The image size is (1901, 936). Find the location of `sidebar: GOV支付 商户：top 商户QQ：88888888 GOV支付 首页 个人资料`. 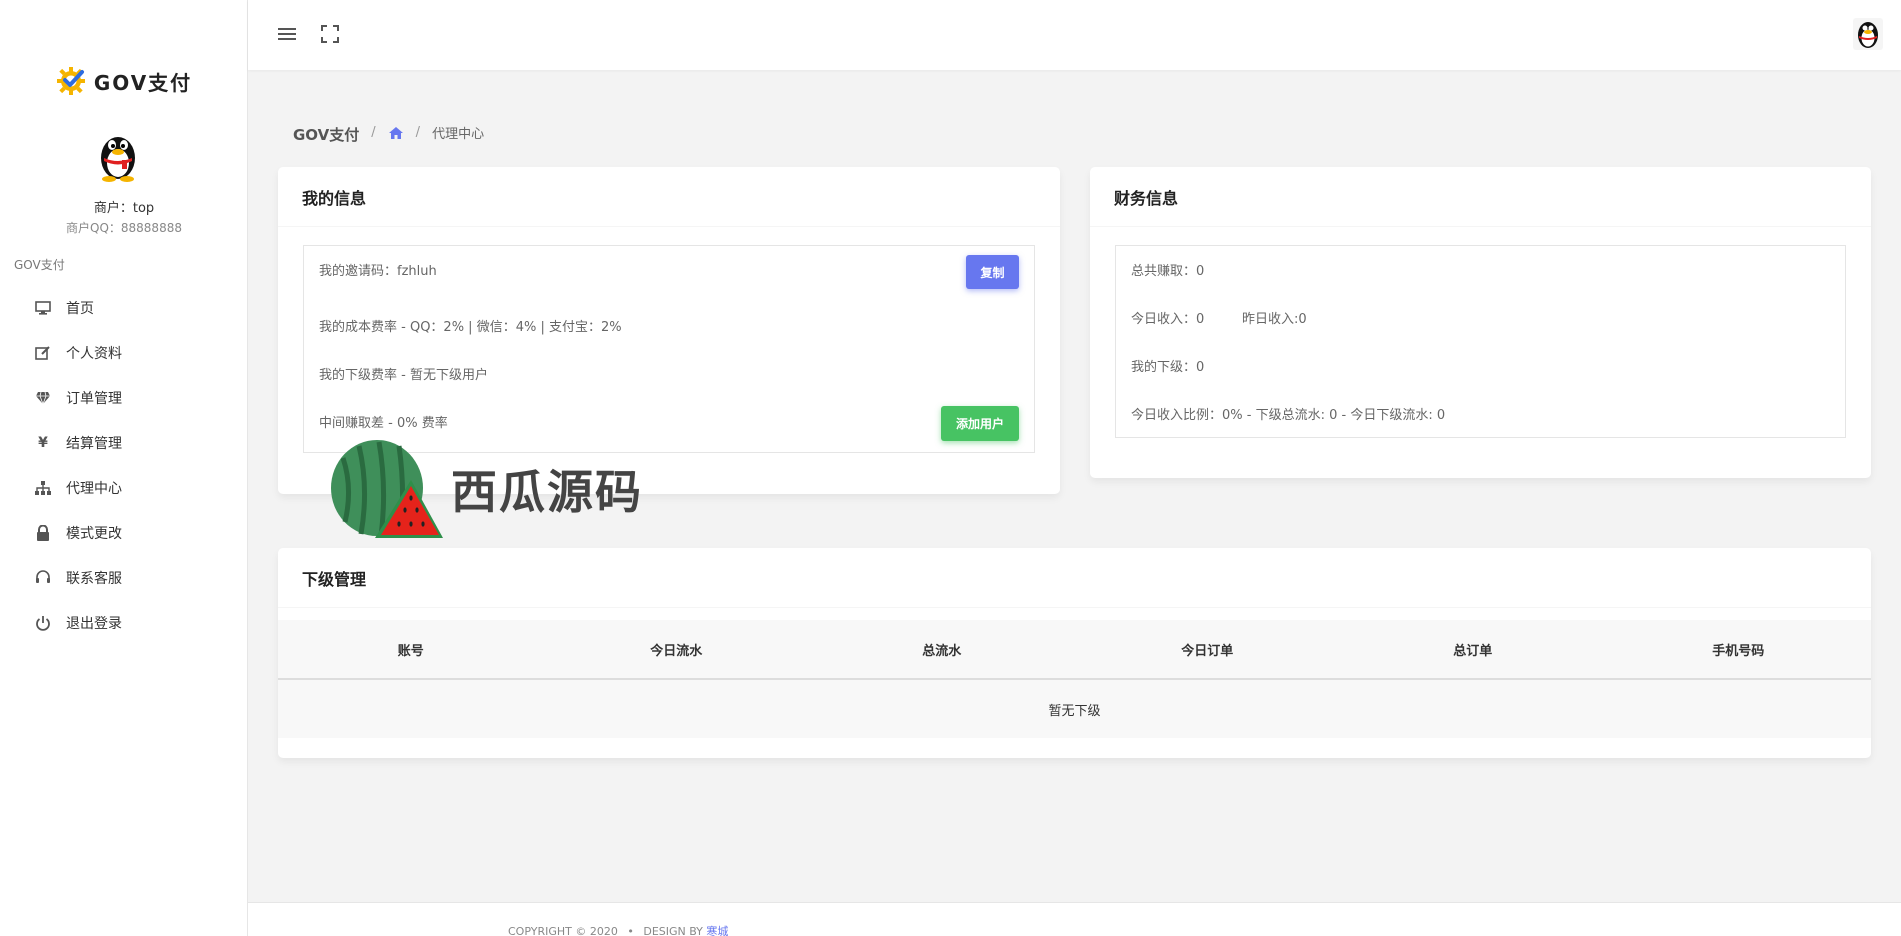

sidebar: GOV支付 商户：top 商户QQ：88888888 GOV支付 首页 个人资料 is located at coordinates (124, 468).